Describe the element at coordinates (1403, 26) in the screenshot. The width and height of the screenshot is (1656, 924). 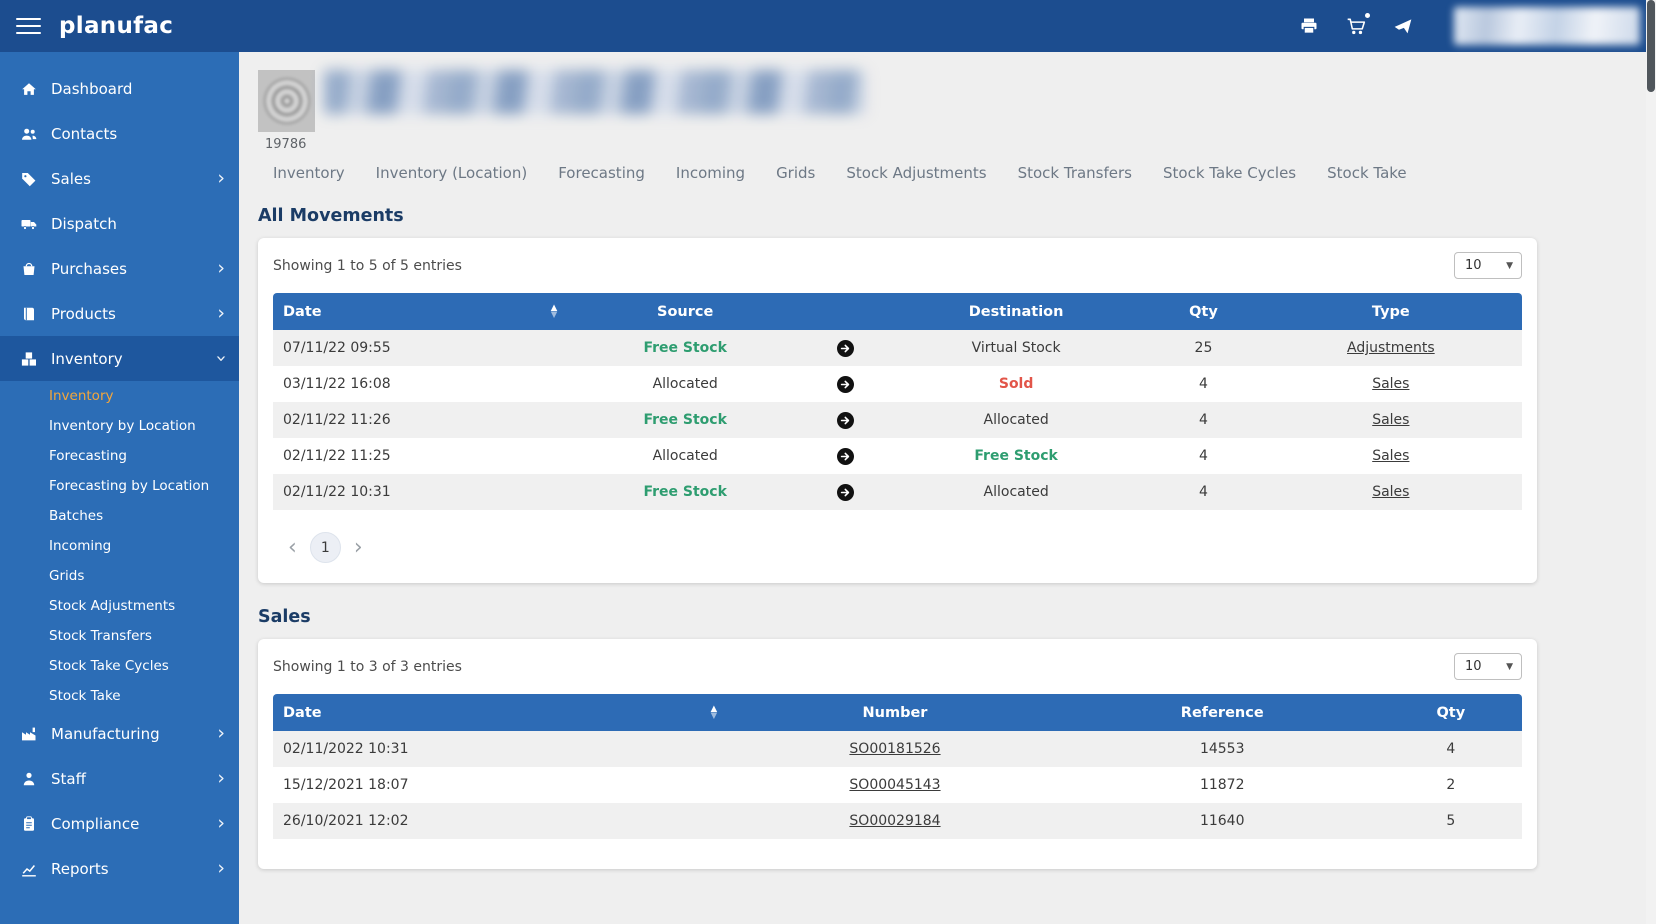
I see `paper-plane-icon` at that location.